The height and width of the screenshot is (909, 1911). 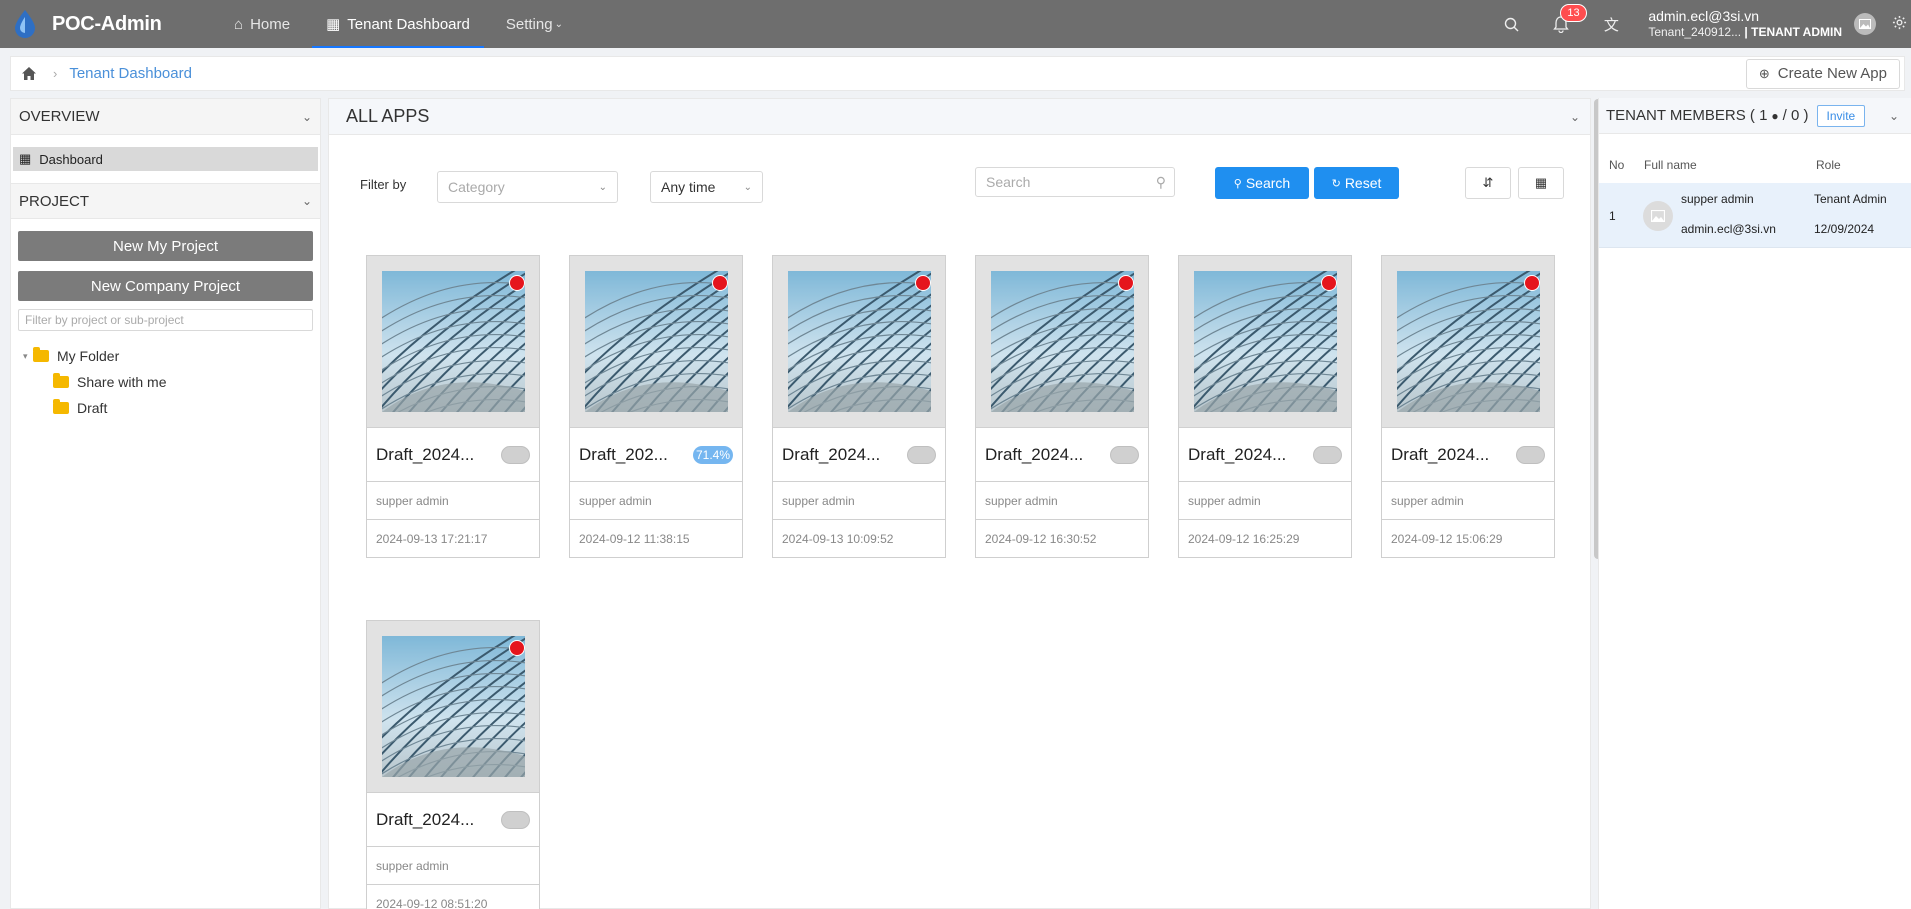 What do you see at coordinates (1745, 32) in the screenshot?
I see `tenant-info: Tenant_240912... | TENANT ADMIN` at bounding box center [1745, 32].